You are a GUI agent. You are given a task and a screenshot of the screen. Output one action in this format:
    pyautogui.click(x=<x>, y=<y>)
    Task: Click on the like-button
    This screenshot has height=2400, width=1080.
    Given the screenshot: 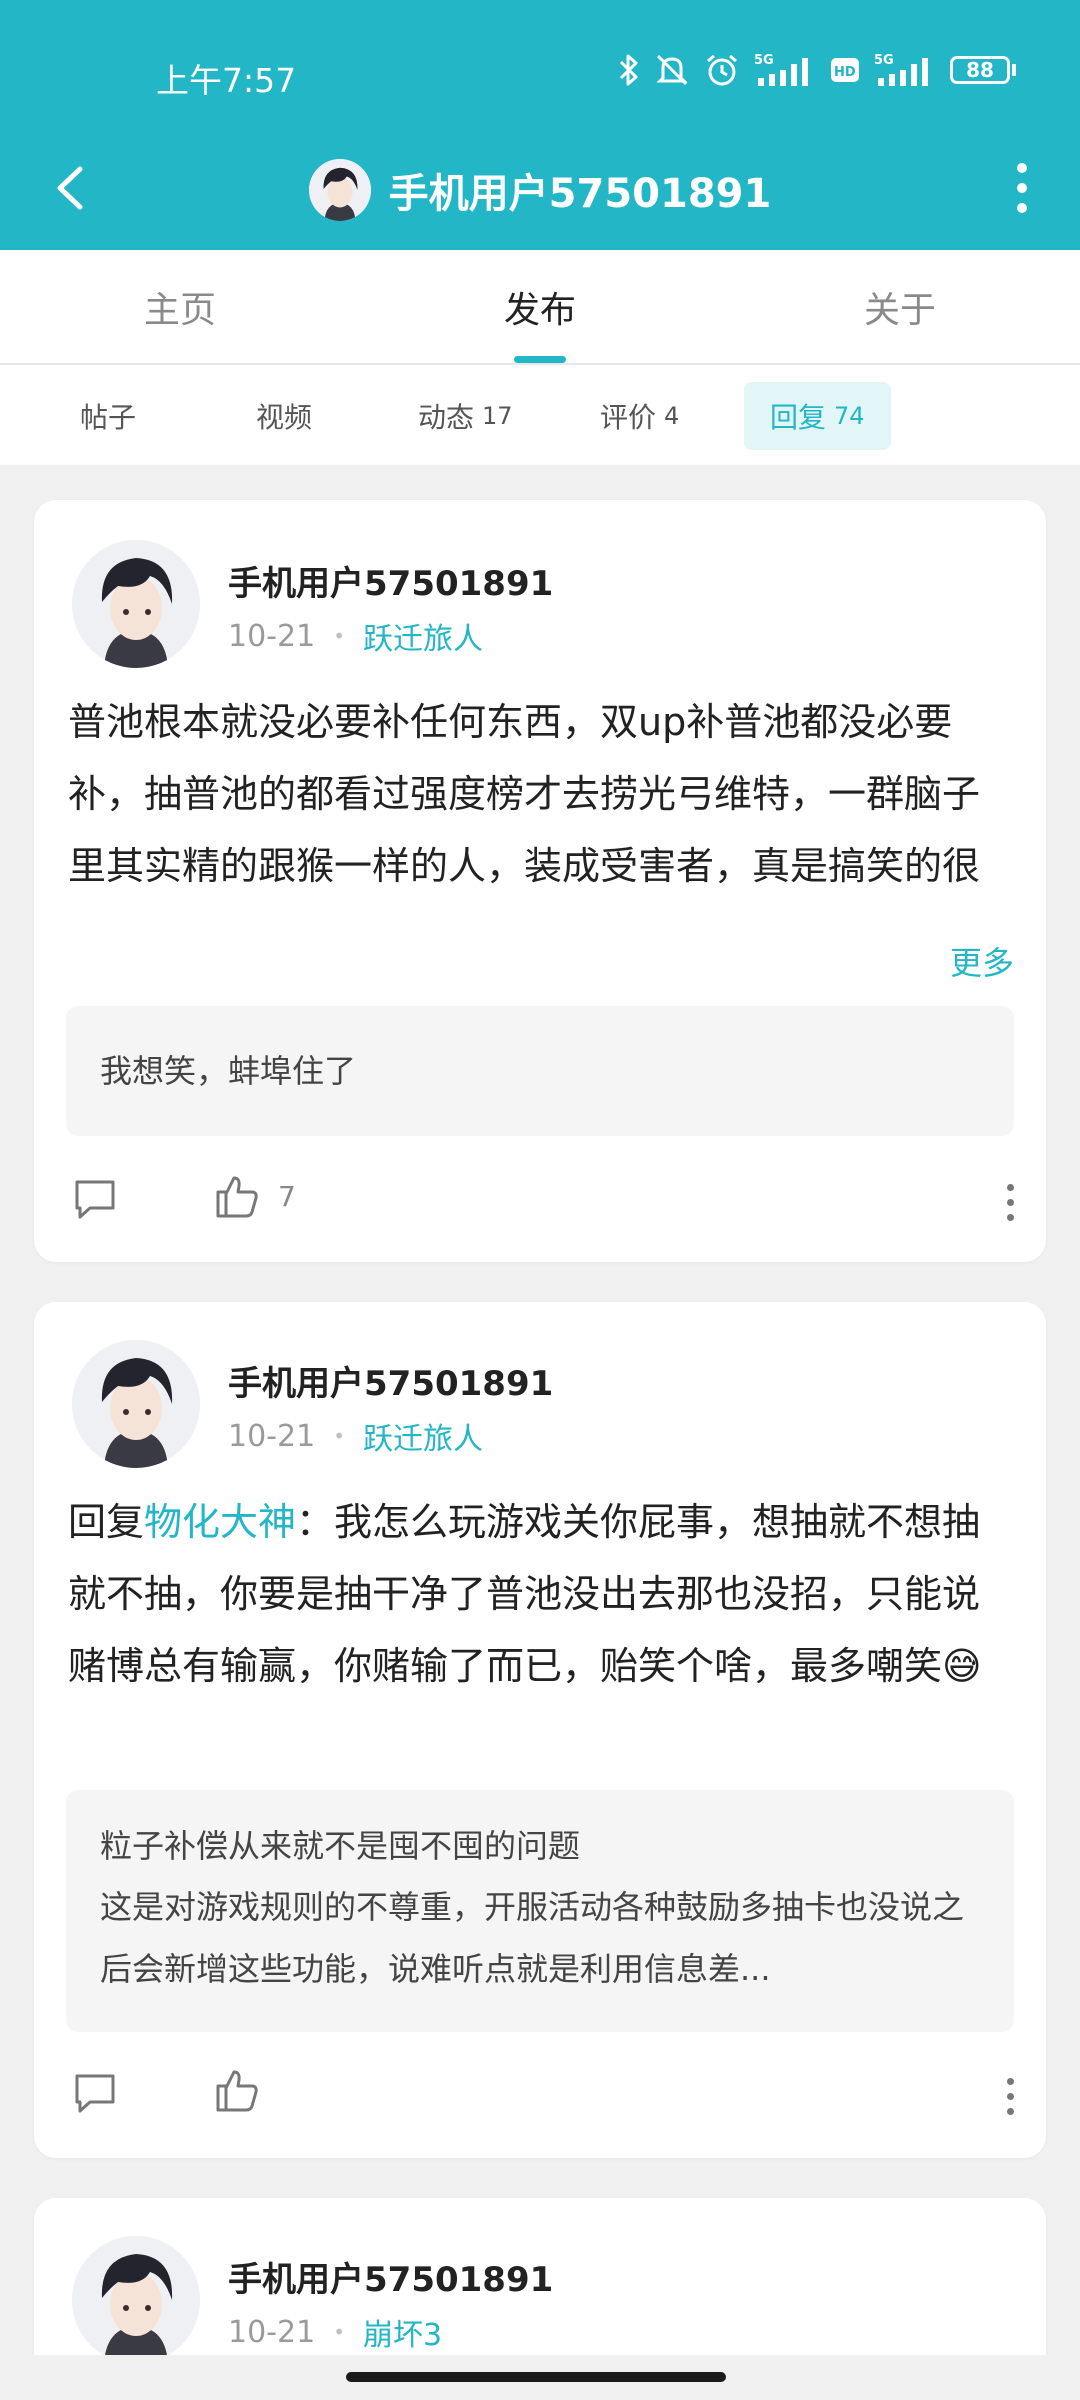 What is the action you would take?
    pyautogui.click(x=246, y=2090)
    